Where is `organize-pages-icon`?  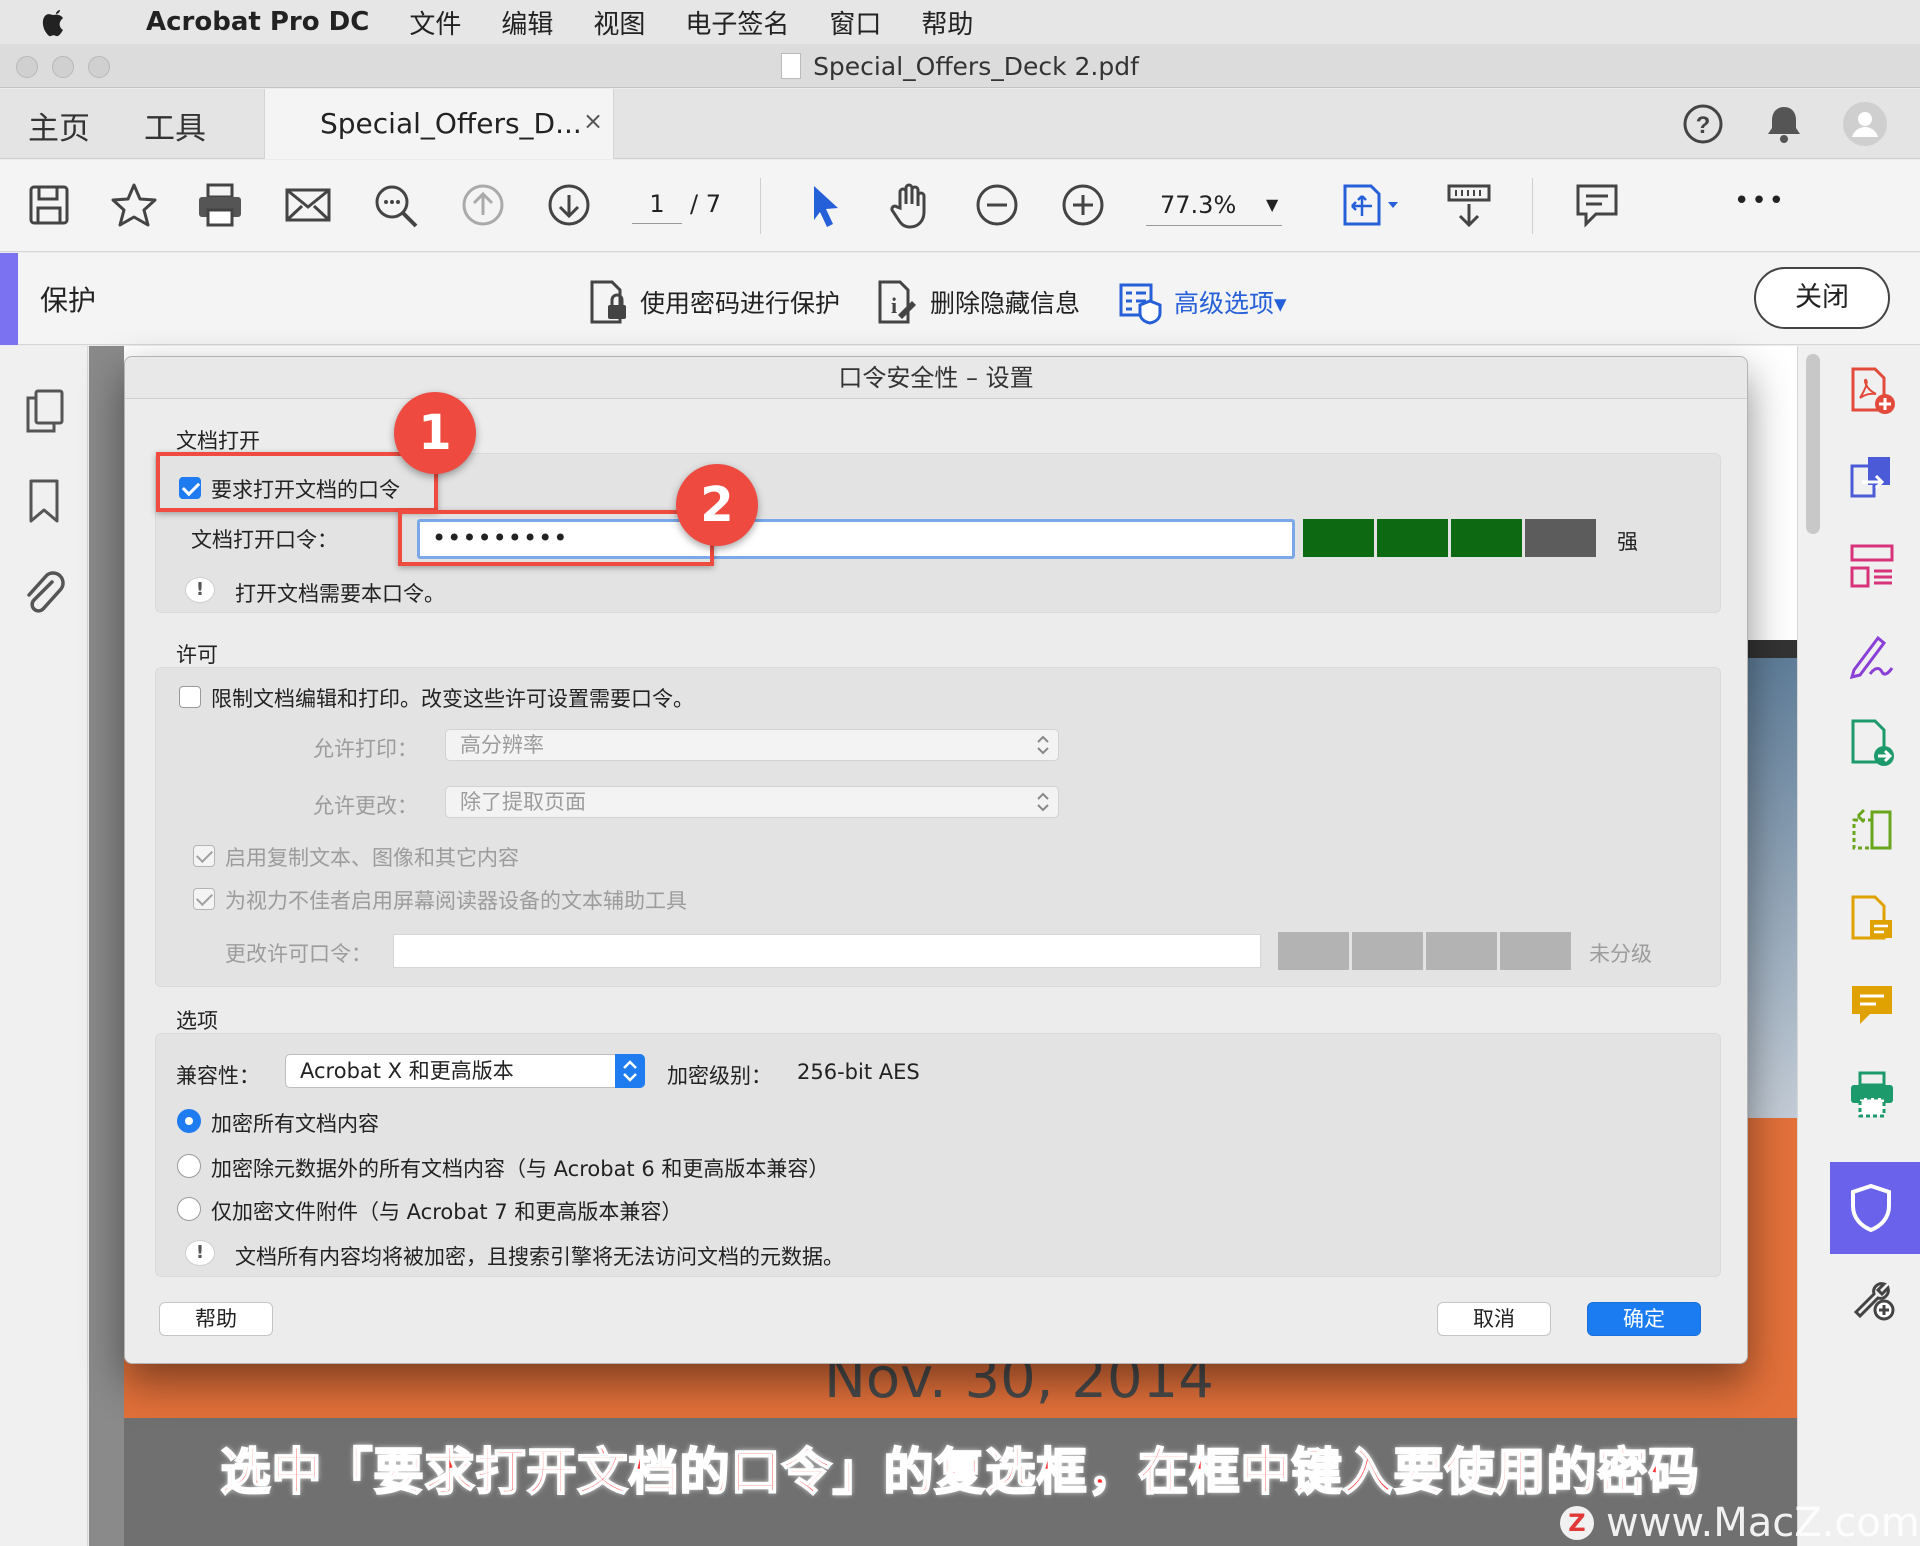 organize-pages-icon is located at coordinates (1872, 567).